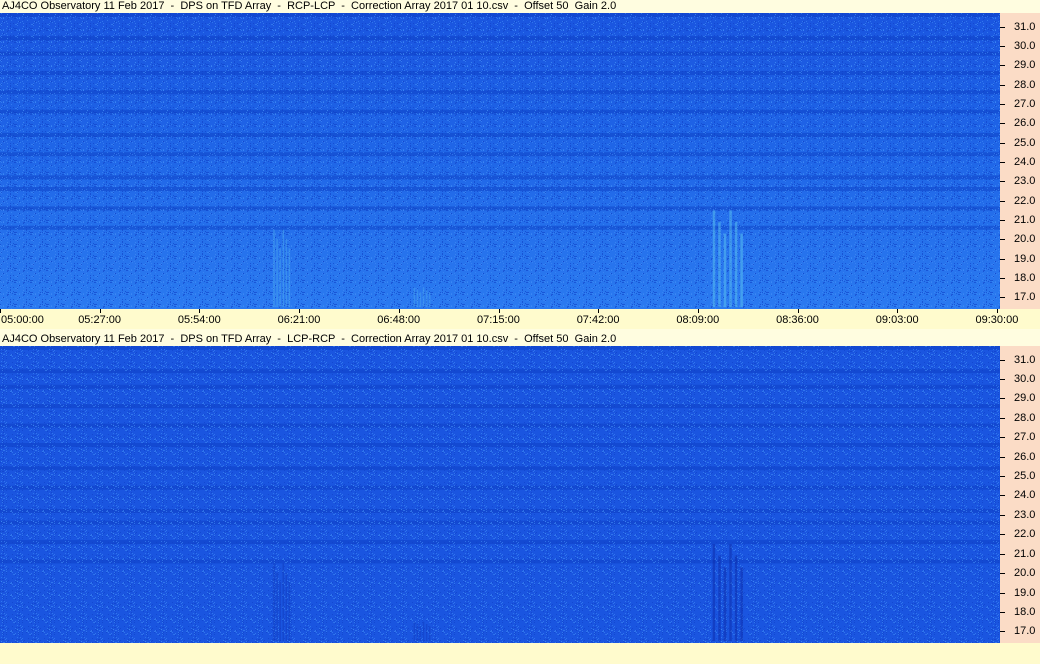 The image size is (1040, 664). Describe the element at coordinates (797, 320) in the screenshot. I see `time-tick-label: 08:36:00` at that location.